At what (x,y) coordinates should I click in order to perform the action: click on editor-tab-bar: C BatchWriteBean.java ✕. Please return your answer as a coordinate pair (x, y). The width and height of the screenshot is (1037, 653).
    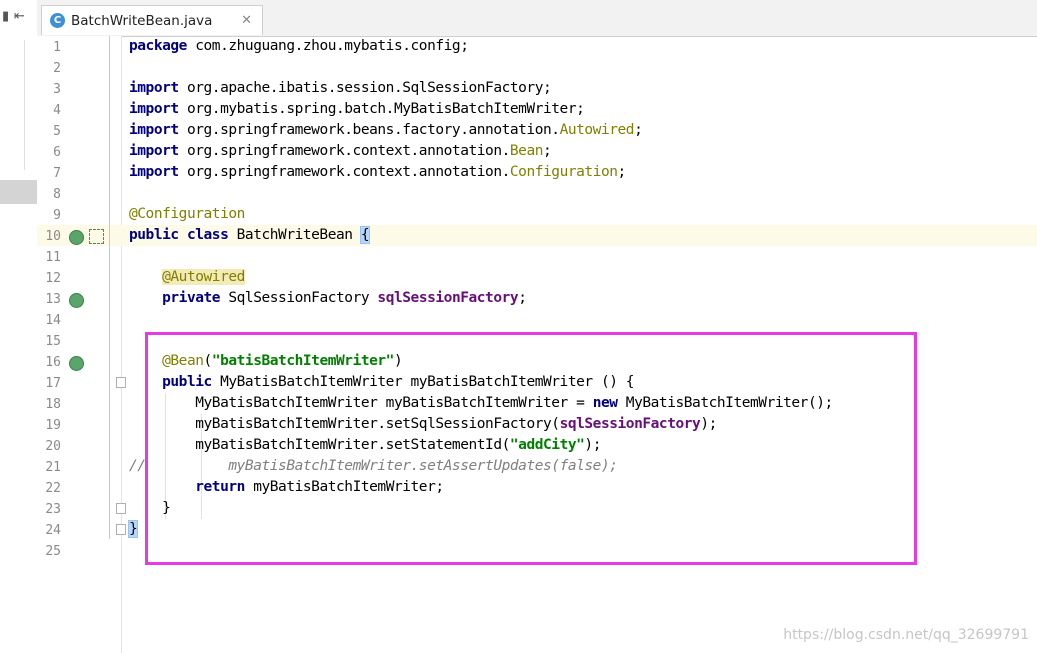
    Looking at the image, I should click on (537, 18).